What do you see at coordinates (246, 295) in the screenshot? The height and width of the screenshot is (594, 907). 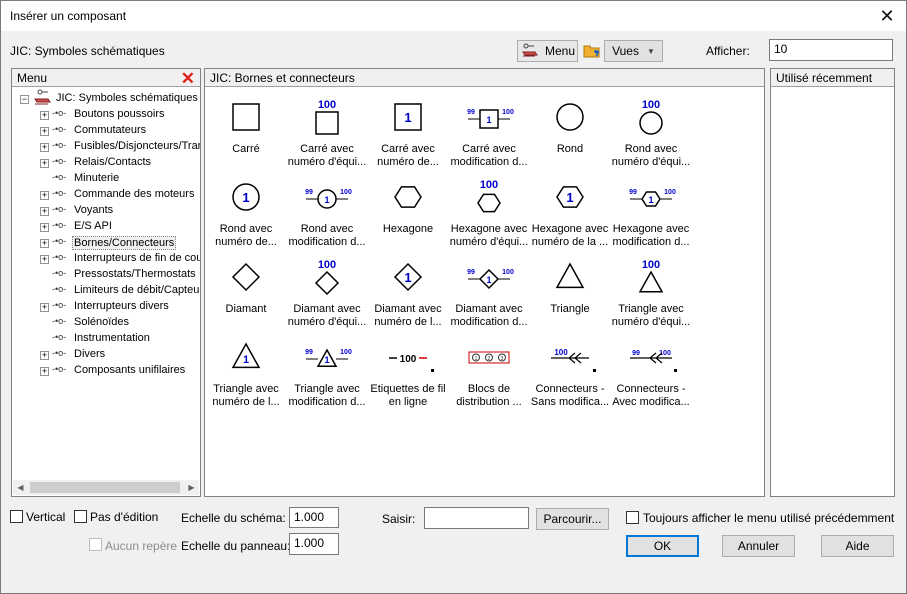 I see `symbol-cell: Diamant` at bounding box center [246, 295].